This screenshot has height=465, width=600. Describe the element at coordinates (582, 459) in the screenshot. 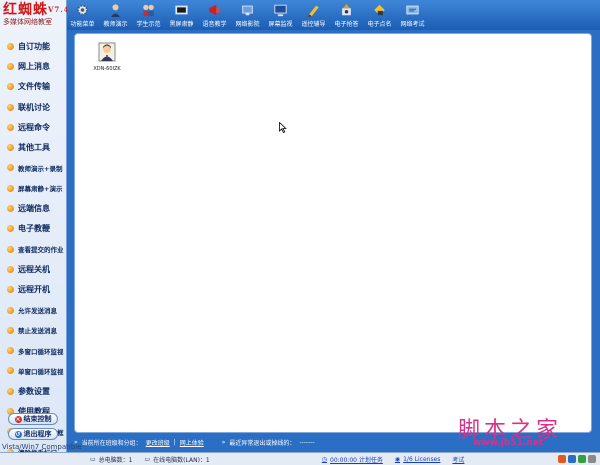

I see `tray-network-icon` at that location.